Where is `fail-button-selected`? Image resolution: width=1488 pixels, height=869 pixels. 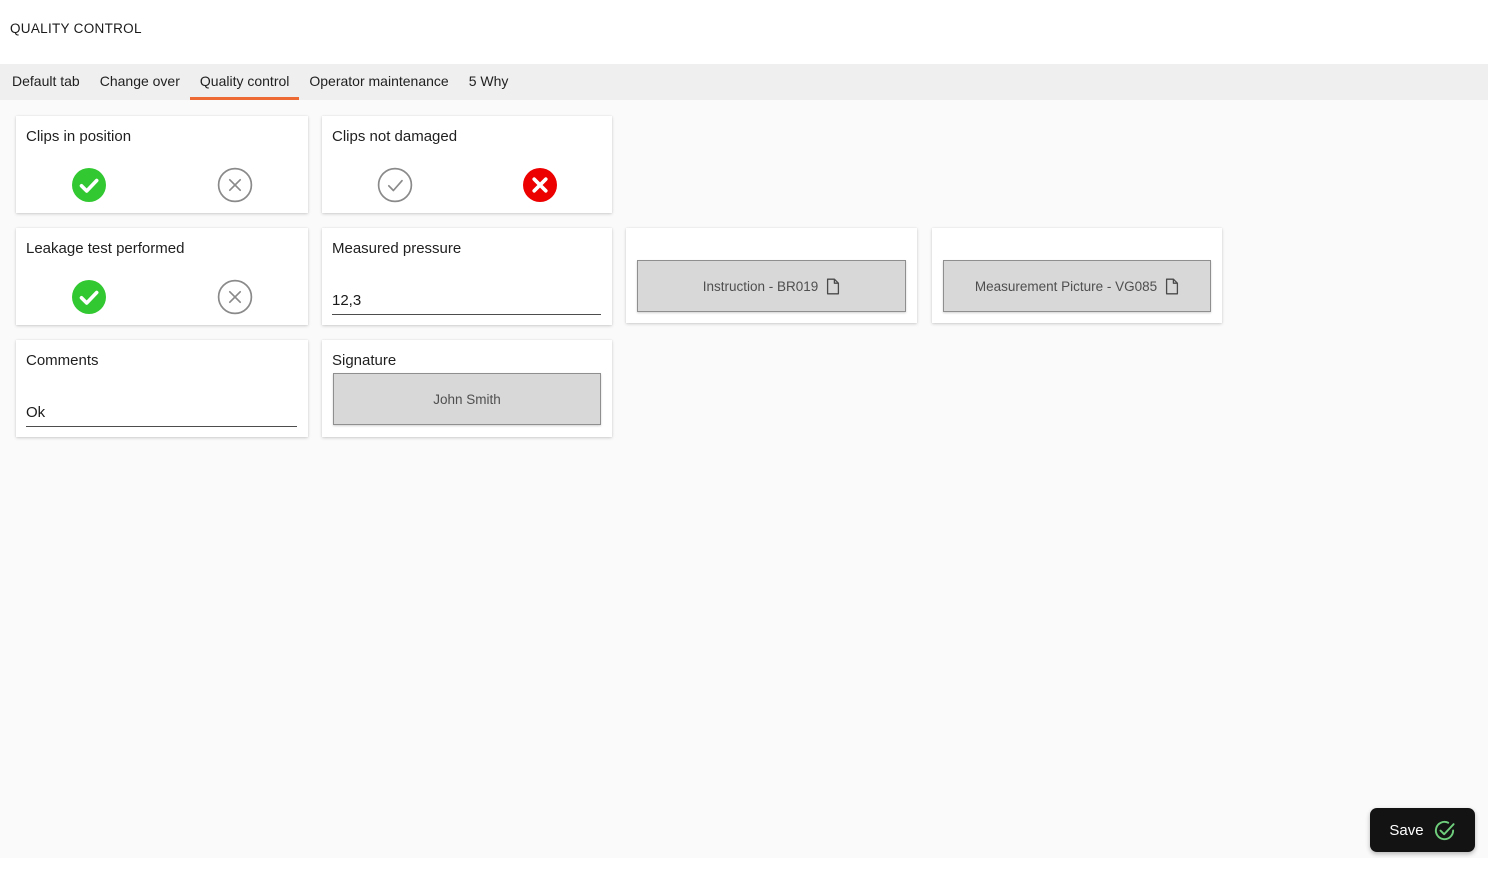 fail-button-selected is located at coordinates (540, 185).